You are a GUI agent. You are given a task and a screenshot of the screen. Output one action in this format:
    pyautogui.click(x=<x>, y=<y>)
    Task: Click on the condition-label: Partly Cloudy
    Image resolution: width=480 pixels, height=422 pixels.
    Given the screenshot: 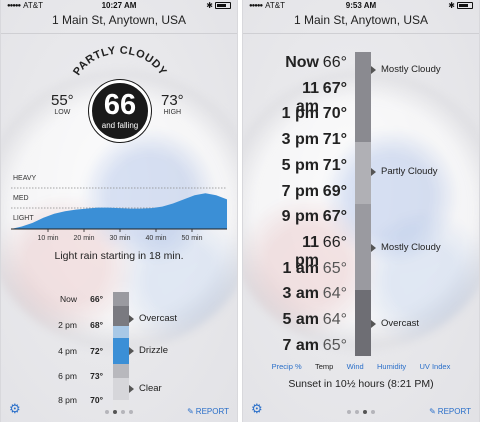 What is the action you would take?
    pyautogui.click(x=409, y=171)
    